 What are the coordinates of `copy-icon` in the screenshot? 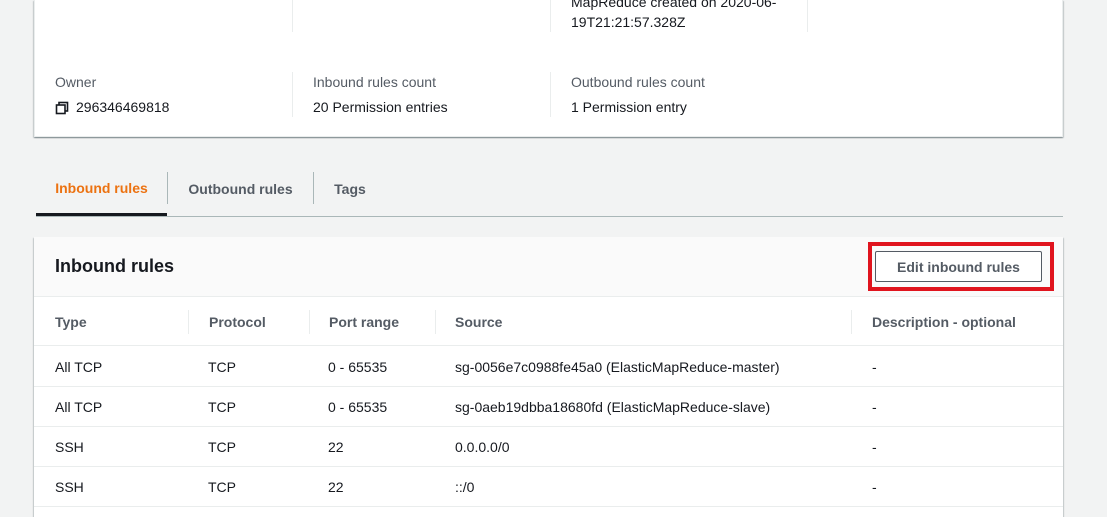 It's located at (62, 107).